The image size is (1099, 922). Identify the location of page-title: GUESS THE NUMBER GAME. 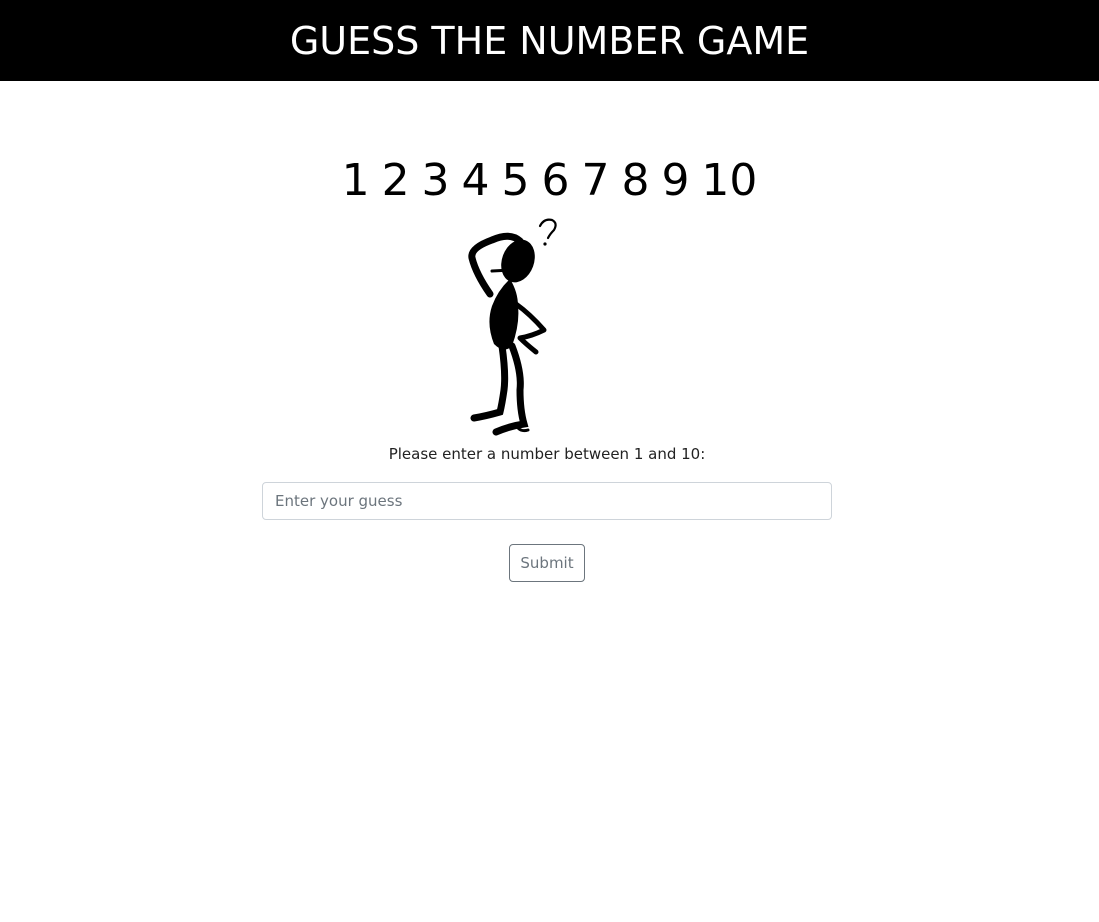
(549, 40).